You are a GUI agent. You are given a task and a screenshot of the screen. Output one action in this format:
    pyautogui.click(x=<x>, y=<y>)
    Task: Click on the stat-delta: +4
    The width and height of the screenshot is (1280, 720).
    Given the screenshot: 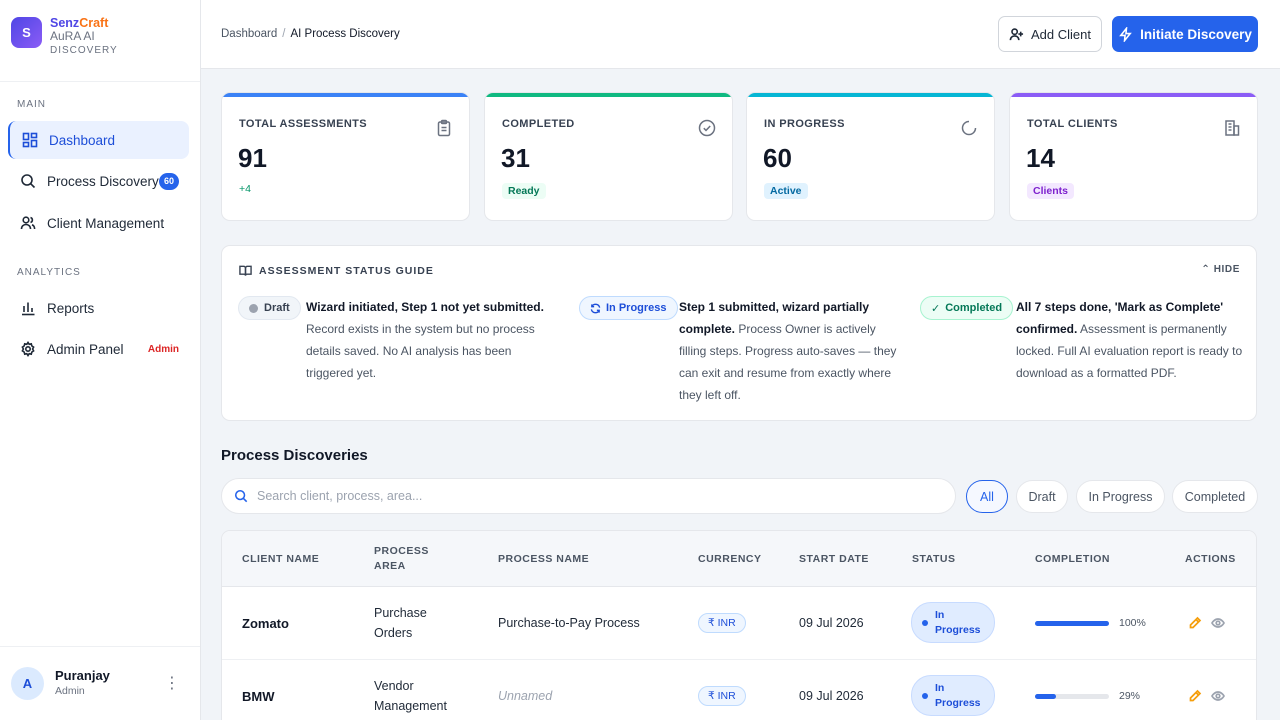 What is the action you would take?
    pyautogui.click(x=245, y=189)
    